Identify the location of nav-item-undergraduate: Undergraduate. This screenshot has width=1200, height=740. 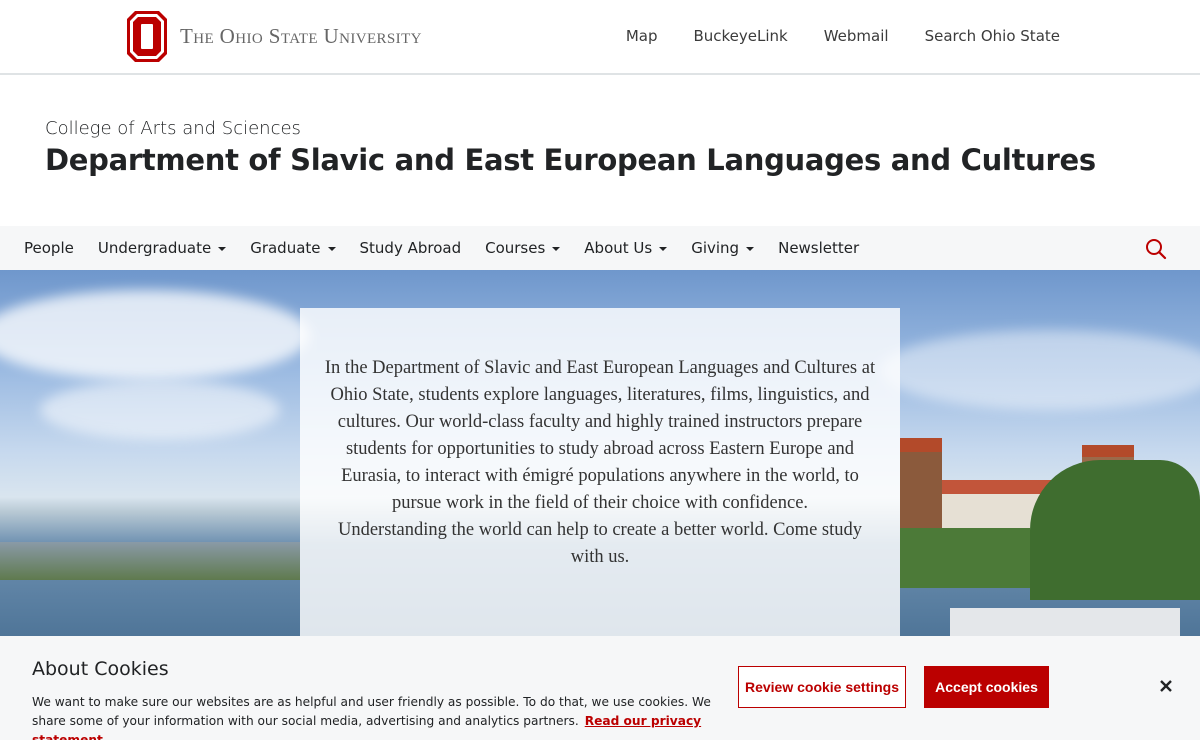
(162, 248).